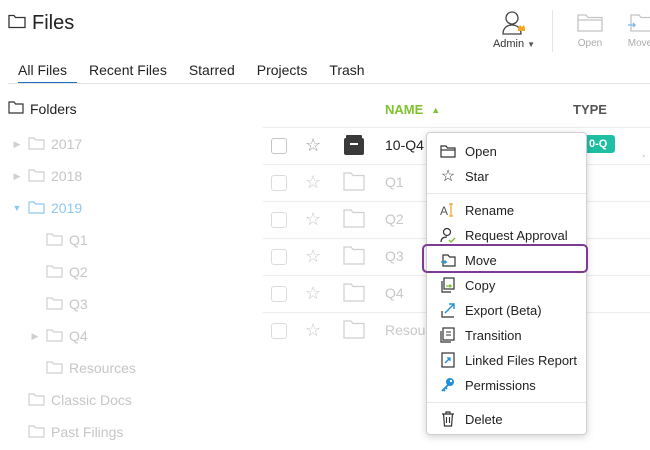  Describe the element at coordinates (508, 44) in the screenshot. I see `user-name: Admin` at that location.